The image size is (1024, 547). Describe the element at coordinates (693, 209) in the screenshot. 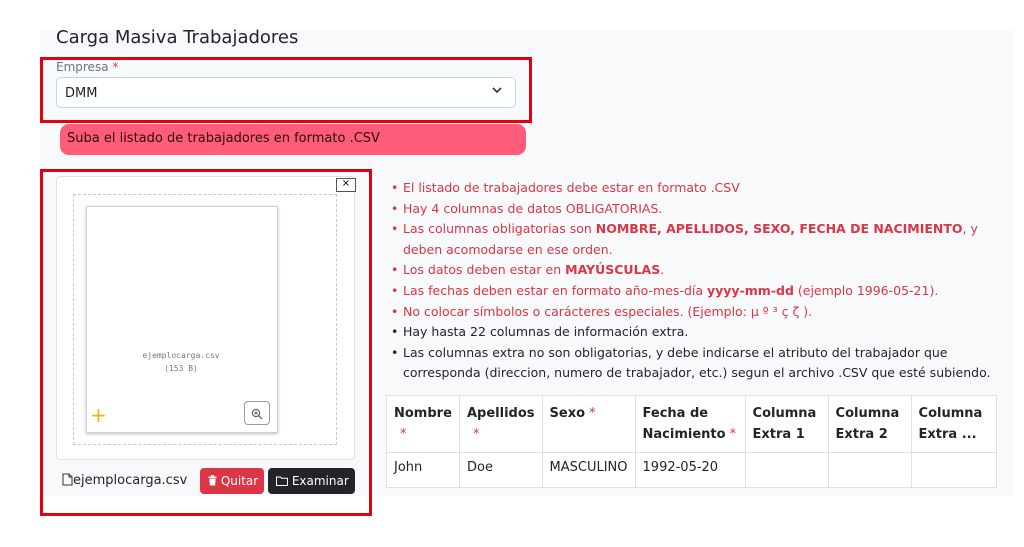

I see `list-item: Hay 4 columnas de datos OBLIGATORIAS.` at that location.